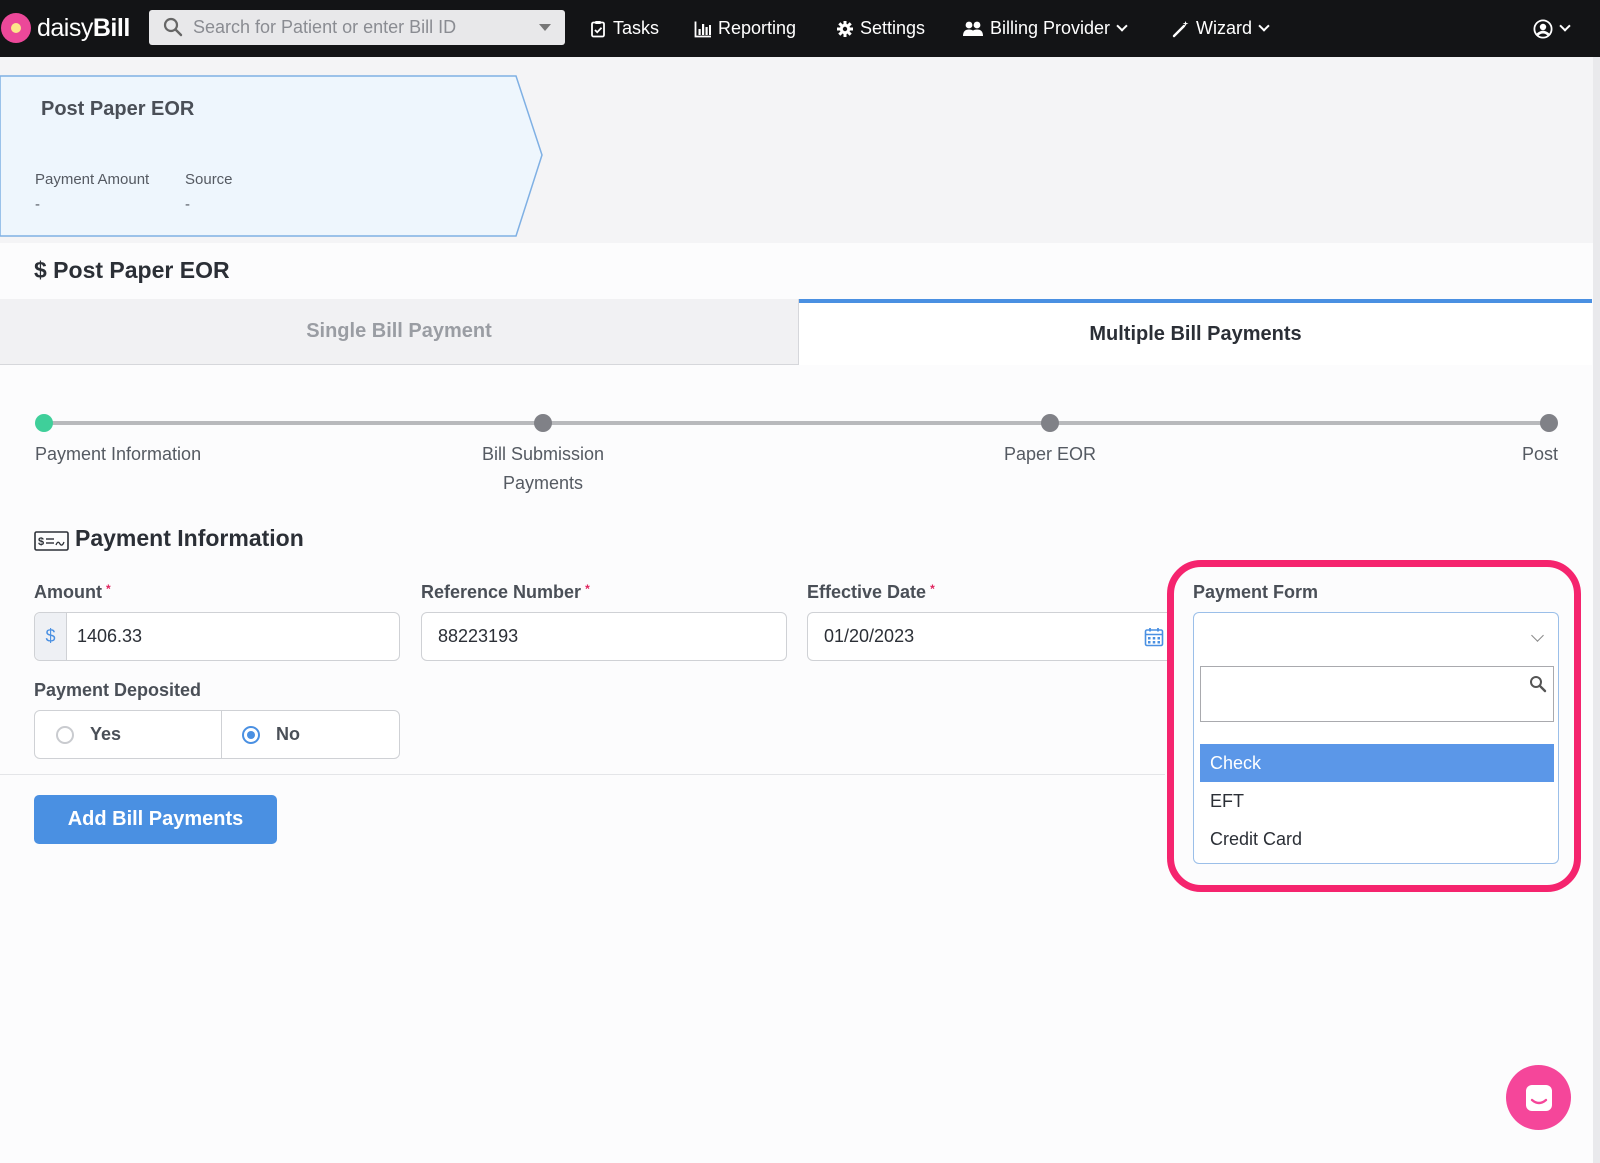 The width and height of the screenshot is (1600, 1163). What do you see at coordinates (51, 636) in the screenshot?
I see `dollar-prefix: $` at bounding box center [51, 636].